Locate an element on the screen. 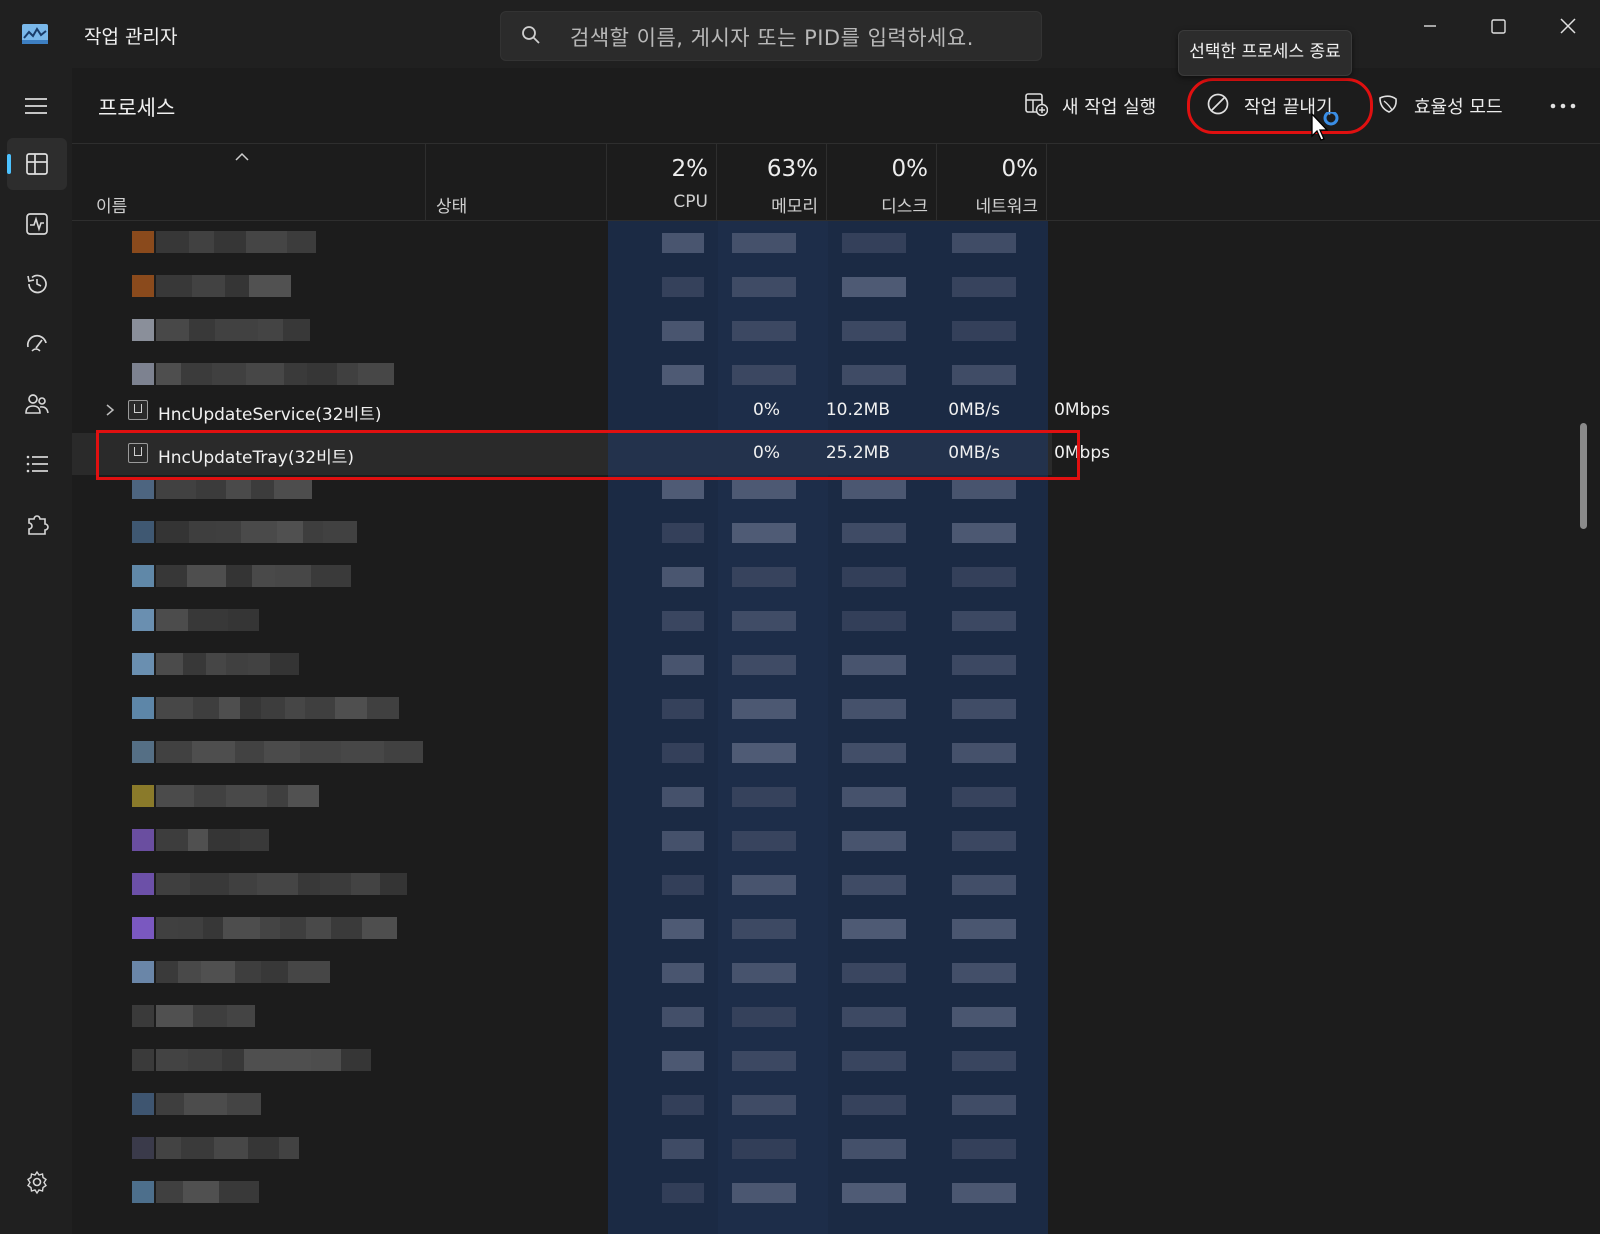  nav-app-history is located at coordinates (37, 284).